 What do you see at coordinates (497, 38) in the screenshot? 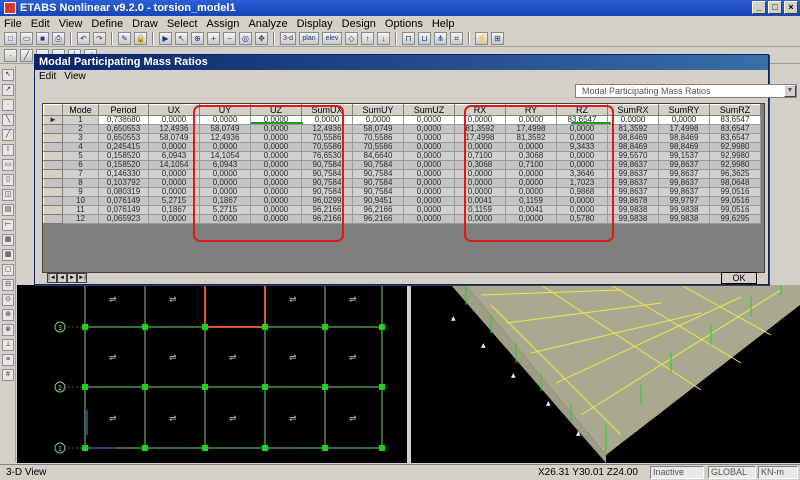
I see `design-steel-icon: ⊞` at bounding box center [497, 38].